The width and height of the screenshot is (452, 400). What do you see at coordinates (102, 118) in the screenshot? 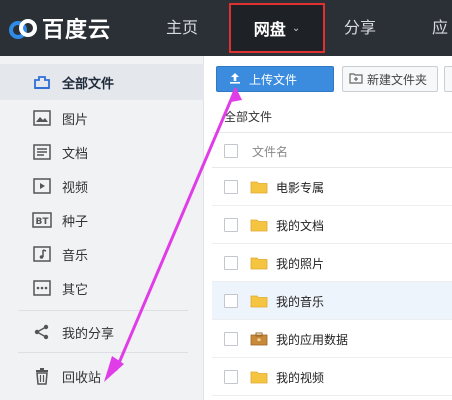
I see `sidebar-item-images: 图片` at bounding box center [102, 118].